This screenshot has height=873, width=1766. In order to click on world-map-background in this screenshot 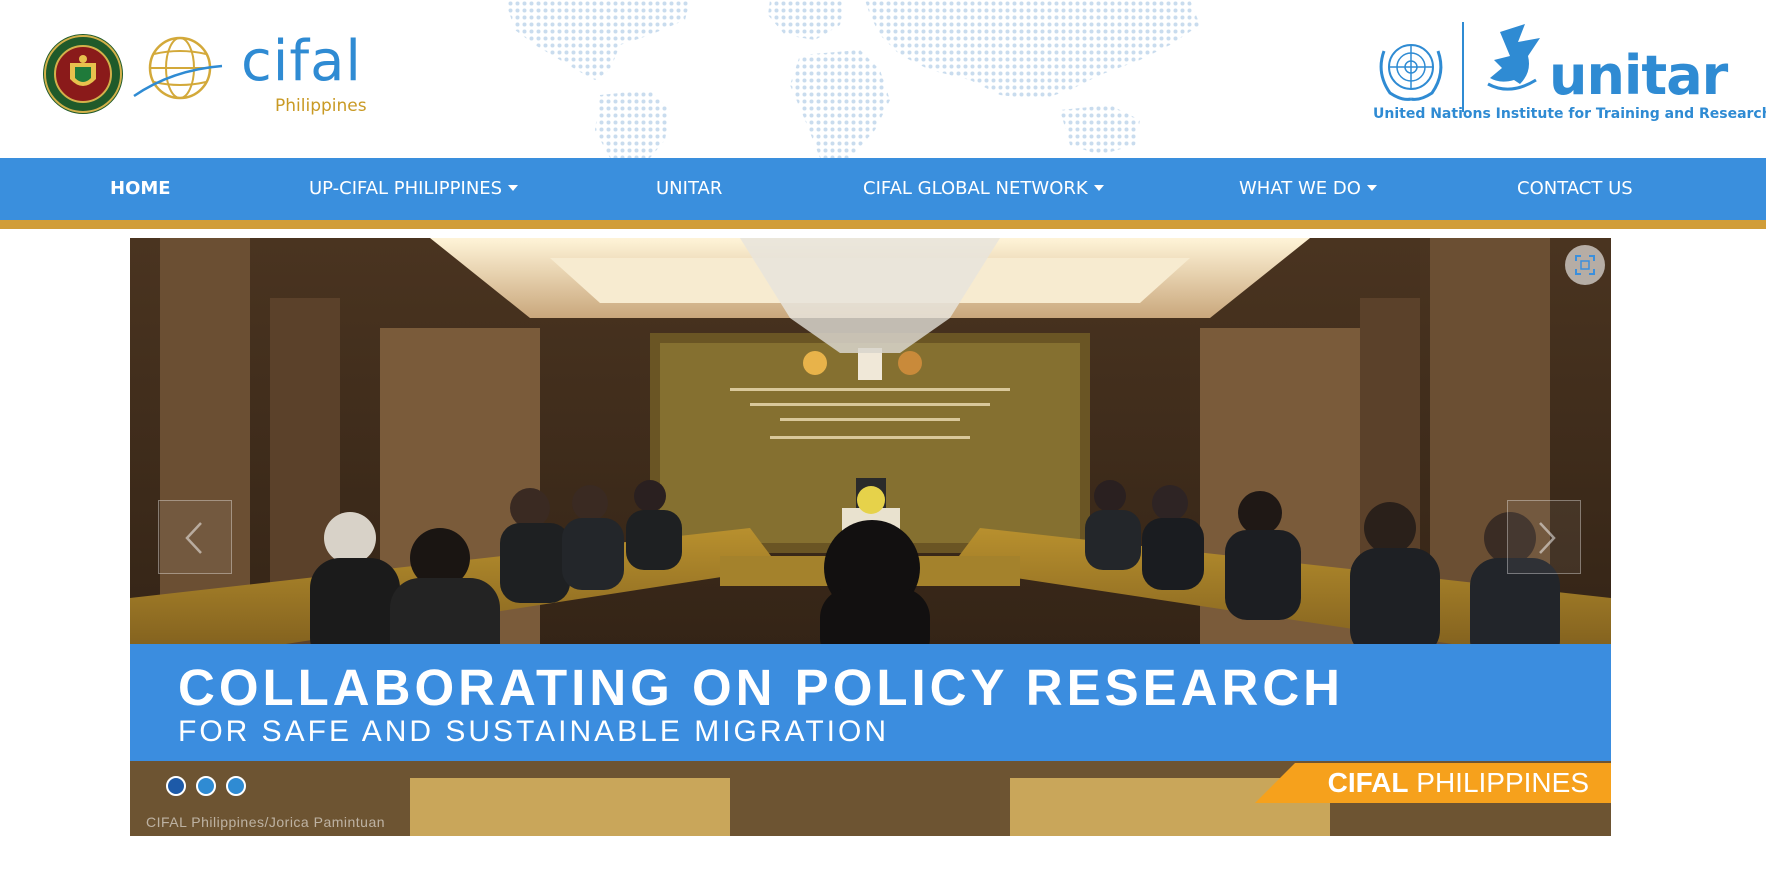, I will do `click(852, 79)`.